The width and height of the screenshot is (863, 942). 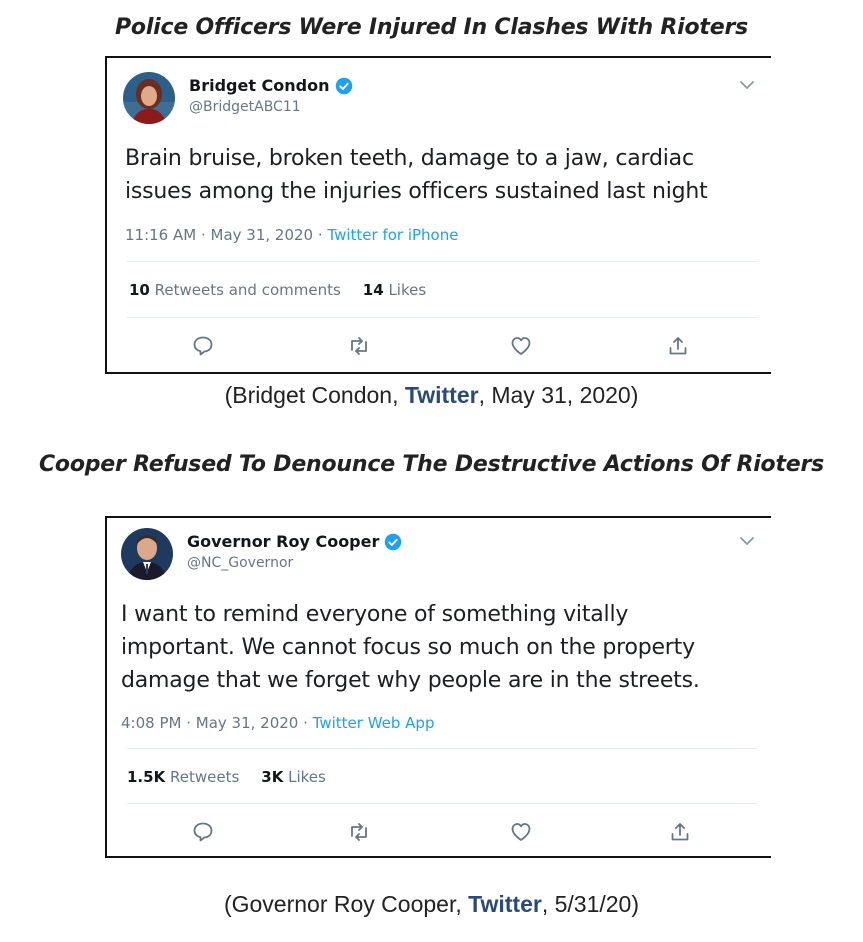 What do you see at coordinates (160, 235) in the screenshot?
I see `tweet-time: 11:16 AM` at bounding box center [160, 235].